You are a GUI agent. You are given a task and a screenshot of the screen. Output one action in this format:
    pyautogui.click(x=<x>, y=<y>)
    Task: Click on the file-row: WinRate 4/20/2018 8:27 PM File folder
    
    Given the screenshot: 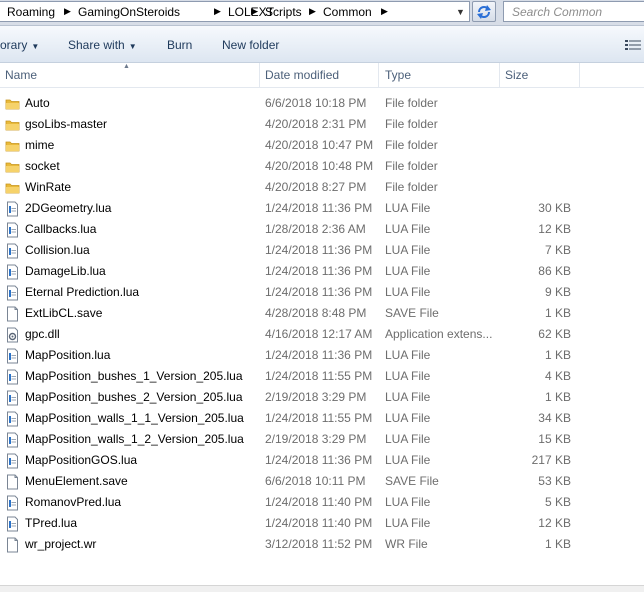 What is the action you would take?
    pyautogui.click(x=322, y=187)
    